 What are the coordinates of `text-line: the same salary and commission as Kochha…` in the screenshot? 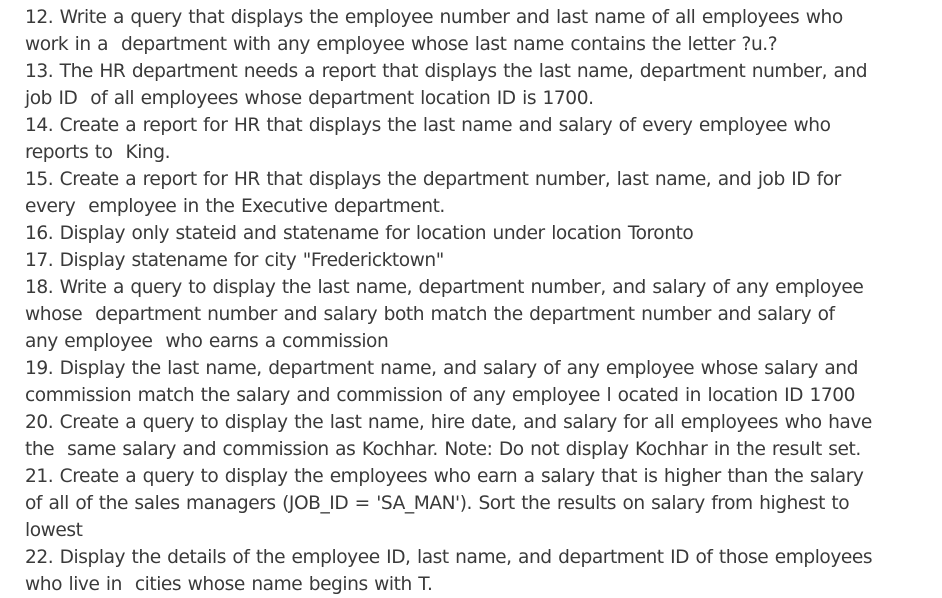 It's located at (443, 449).